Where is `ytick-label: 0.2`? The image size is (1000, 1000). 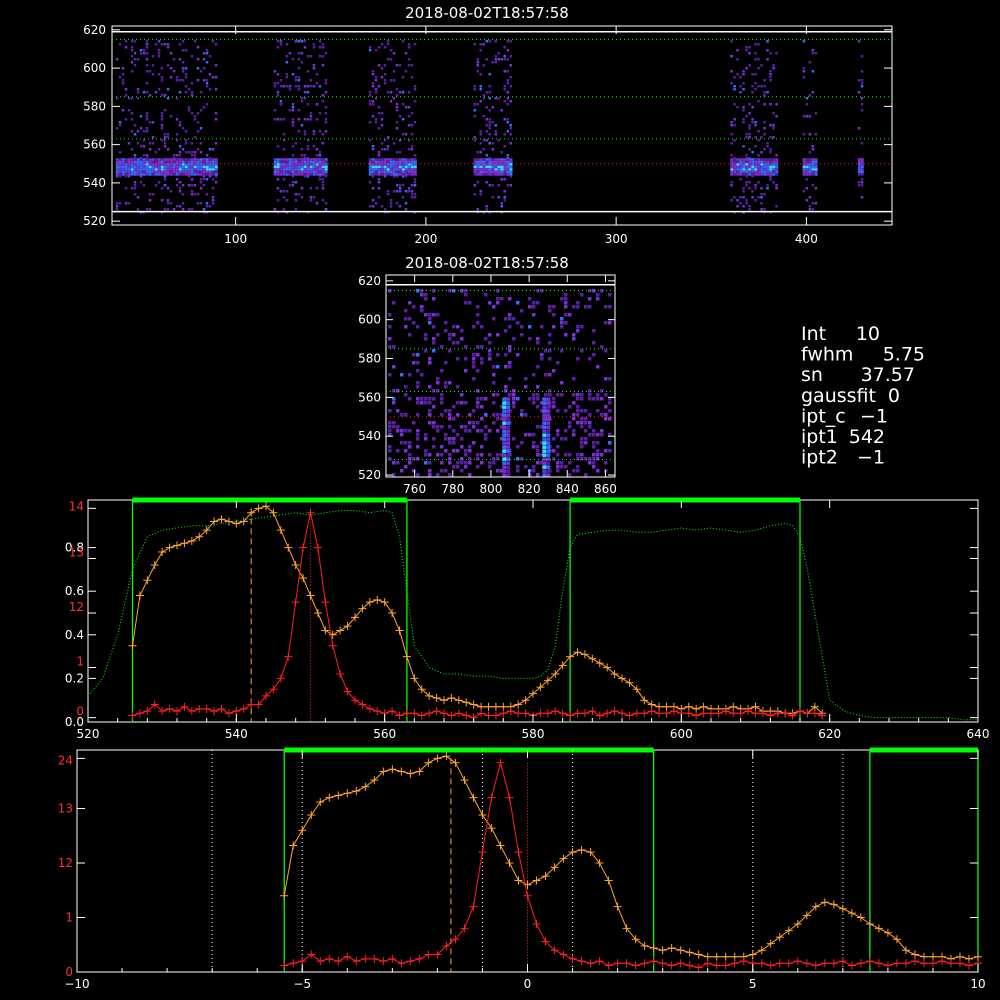 ytick-label: 0.2 is located at coordinates (74, 678).